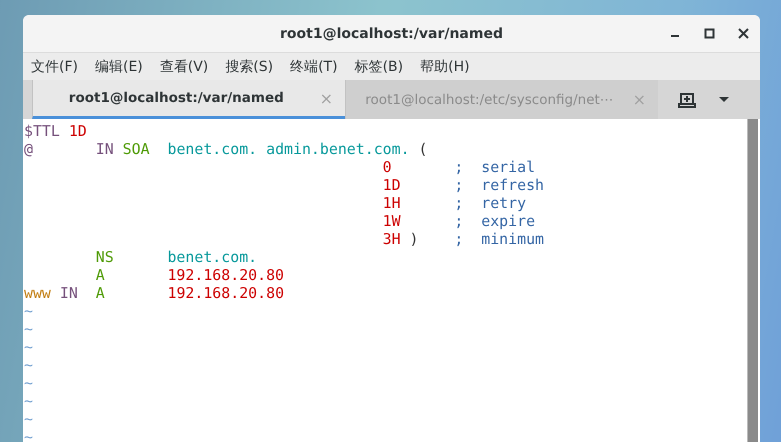  Describe the element at coordinates (423, 149) in the screenshot. I see `paren-symbol: (` at that location.